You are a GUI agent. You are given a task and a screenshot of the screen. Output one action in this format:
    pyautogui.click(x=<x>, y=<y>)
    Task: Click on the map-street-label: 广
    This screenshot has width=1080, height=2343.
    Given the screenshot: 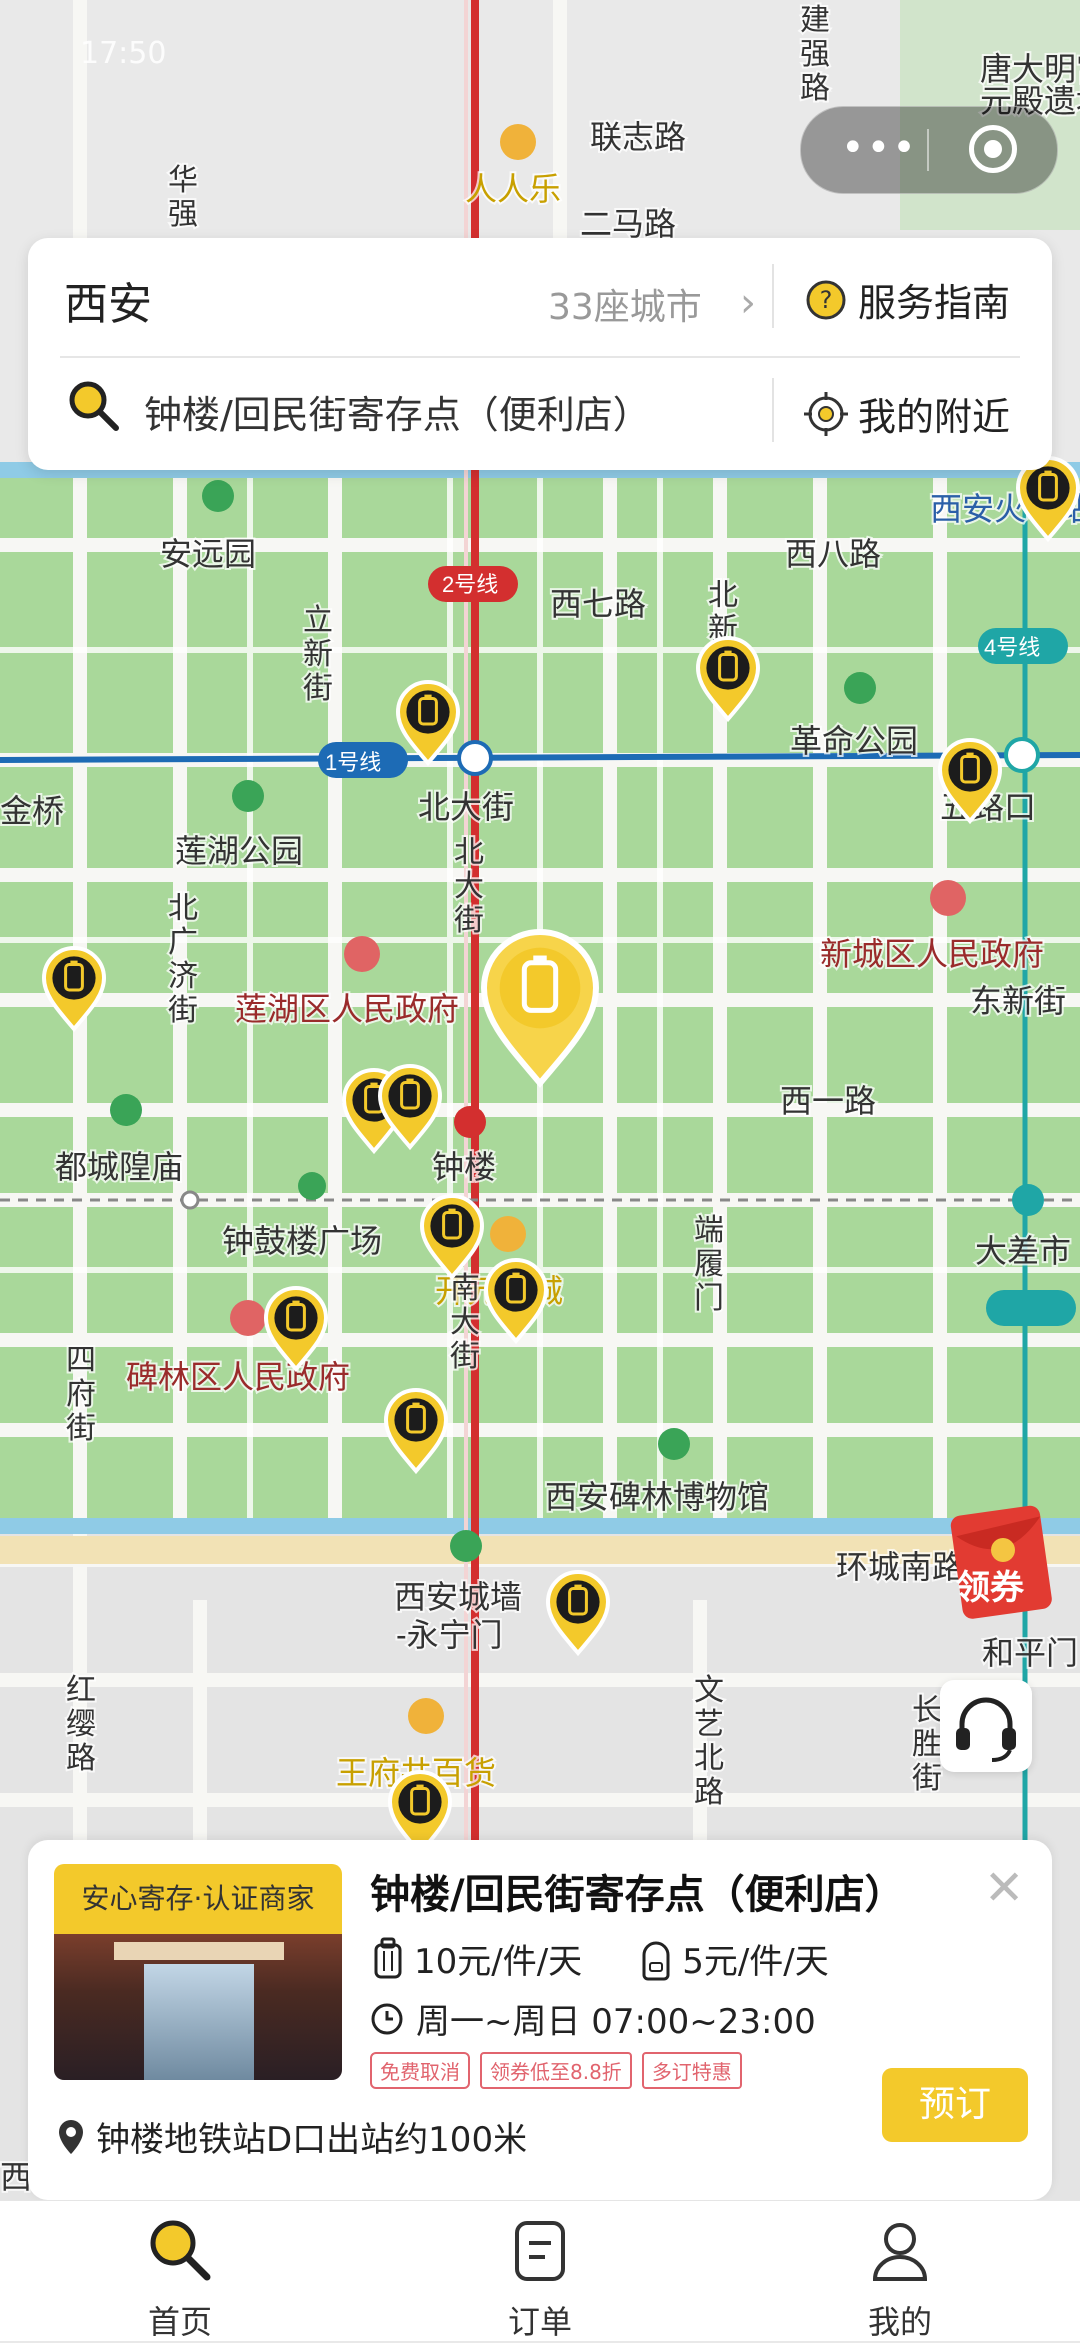 What is the action you would take?
    pyautogui.click(x=183, y=942)
    